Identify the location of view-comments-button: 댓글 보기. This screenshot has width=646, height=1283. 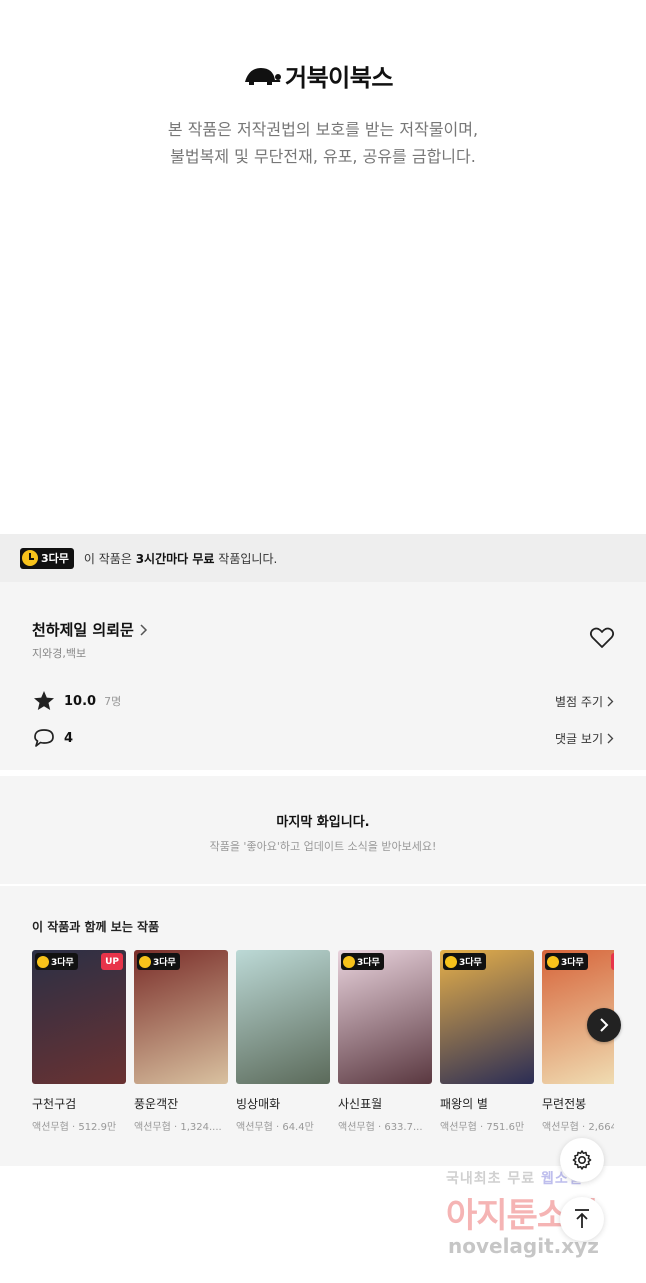
(584, 738).